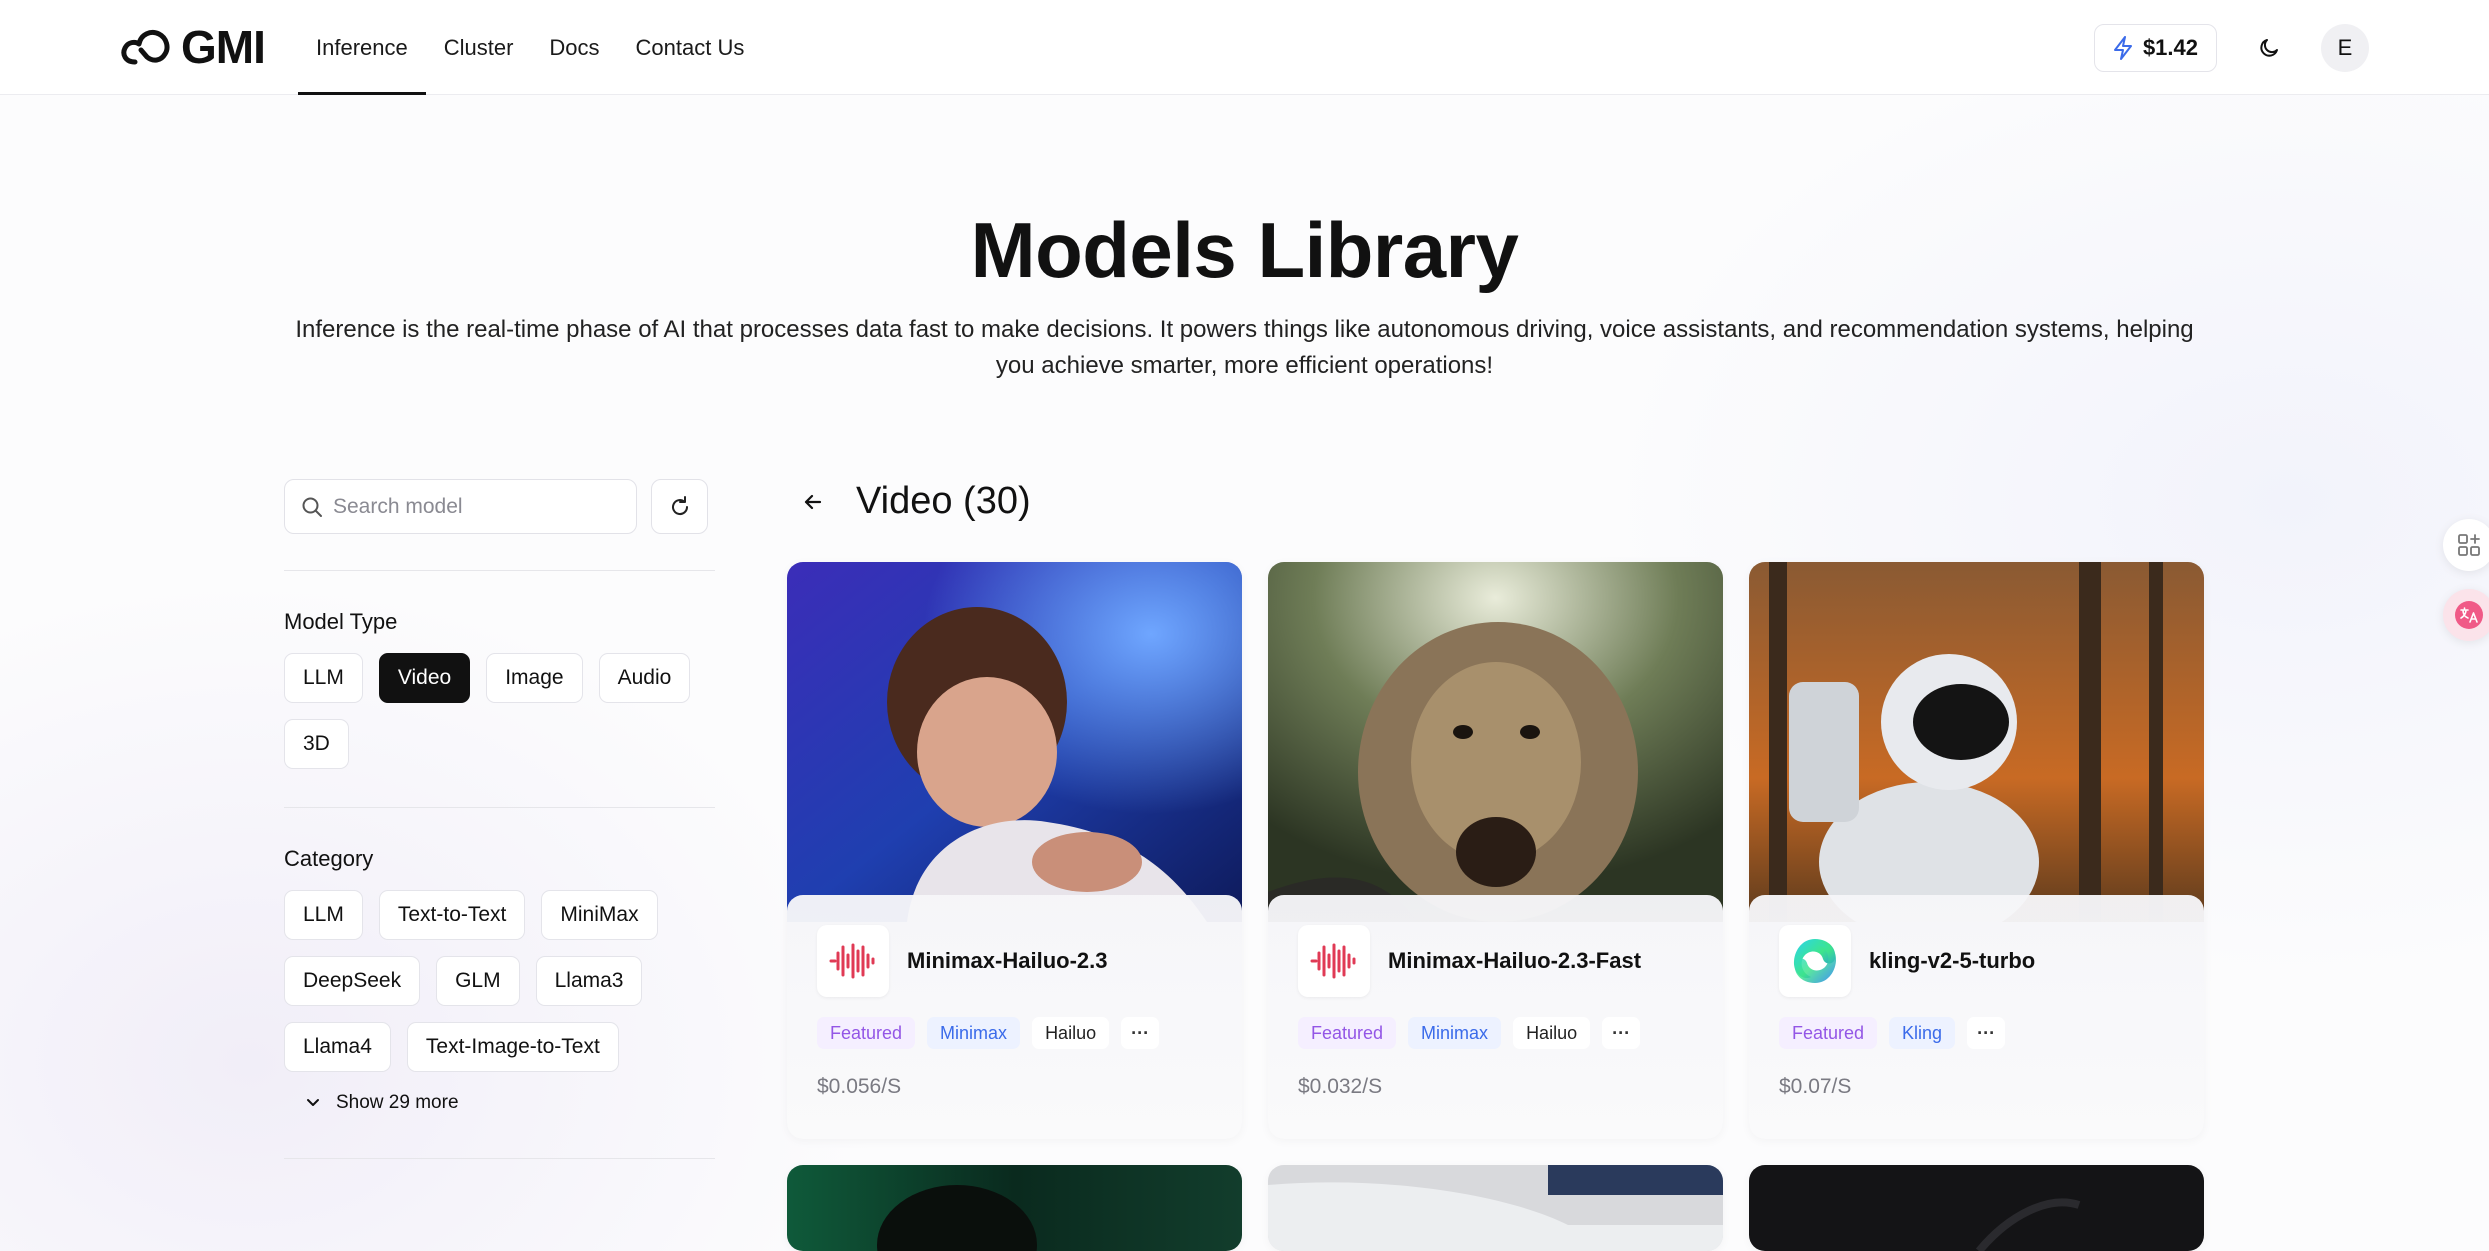 The width and height of the screenshot is (2489, 1251). I want to click on brand-name: GMI, so click(223, 47).